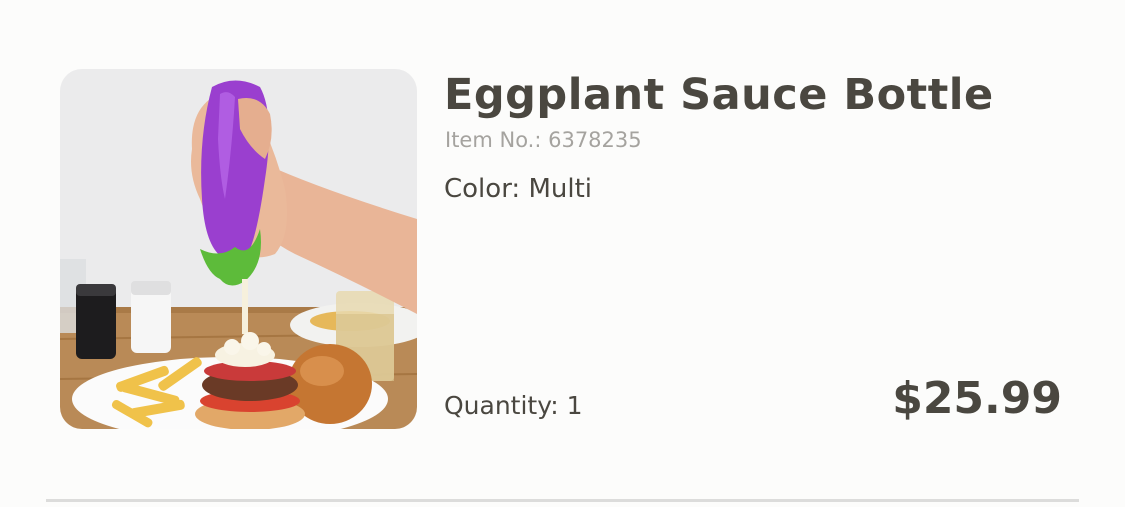  What do you see at coordinates (518, 189) in the screenshot?
I see `product-color: Color: Multi` at bounding box center [518, 189].